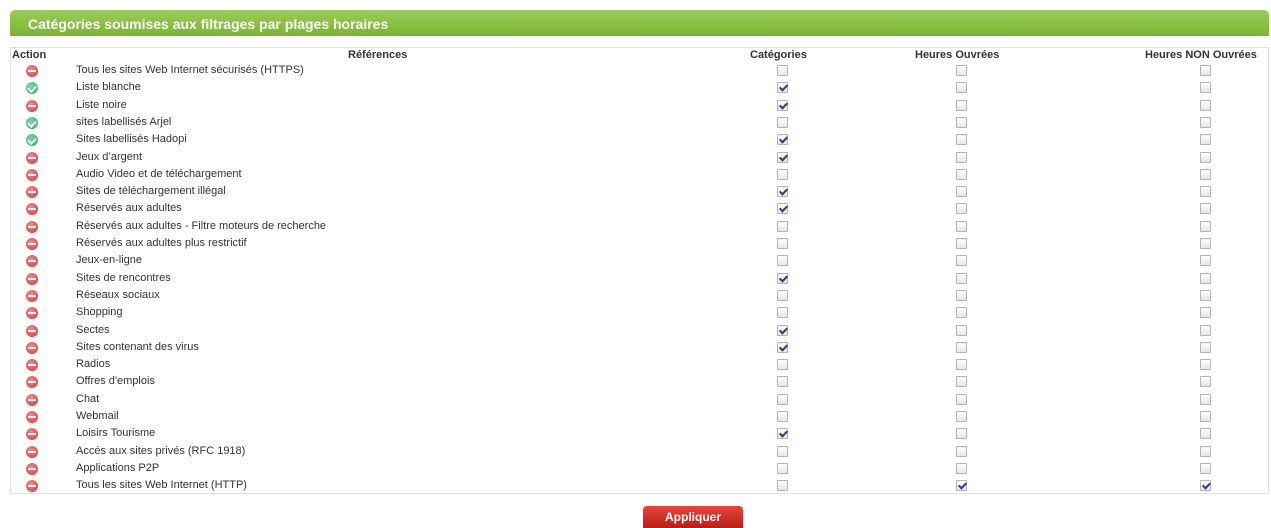  I want to click on apply-button: Appliquer, so click(693, 517).